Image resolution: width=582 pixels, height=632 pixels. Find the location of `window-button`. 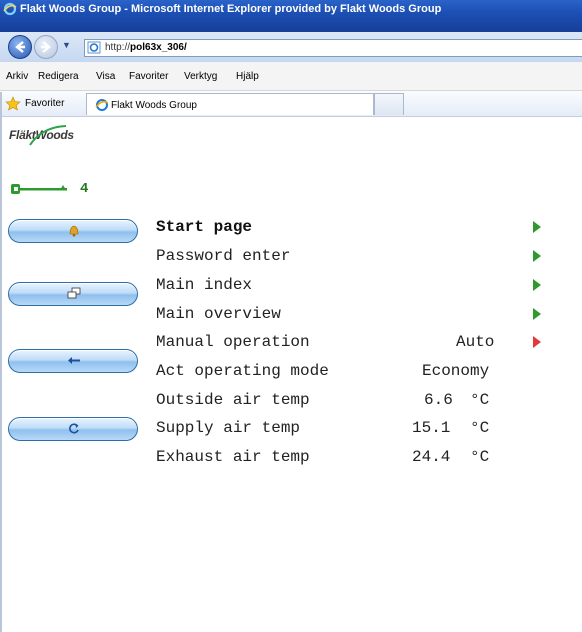

window-button is located at coordinates (73, 294).